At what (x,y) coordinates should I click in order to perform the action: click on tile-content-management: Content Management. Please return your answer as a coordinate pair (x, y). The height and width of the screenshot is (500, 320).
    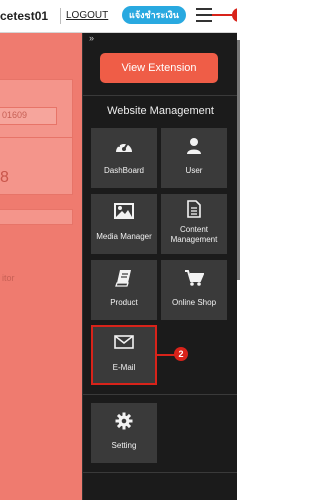
    Looking at the image, I should click on (194, 224).